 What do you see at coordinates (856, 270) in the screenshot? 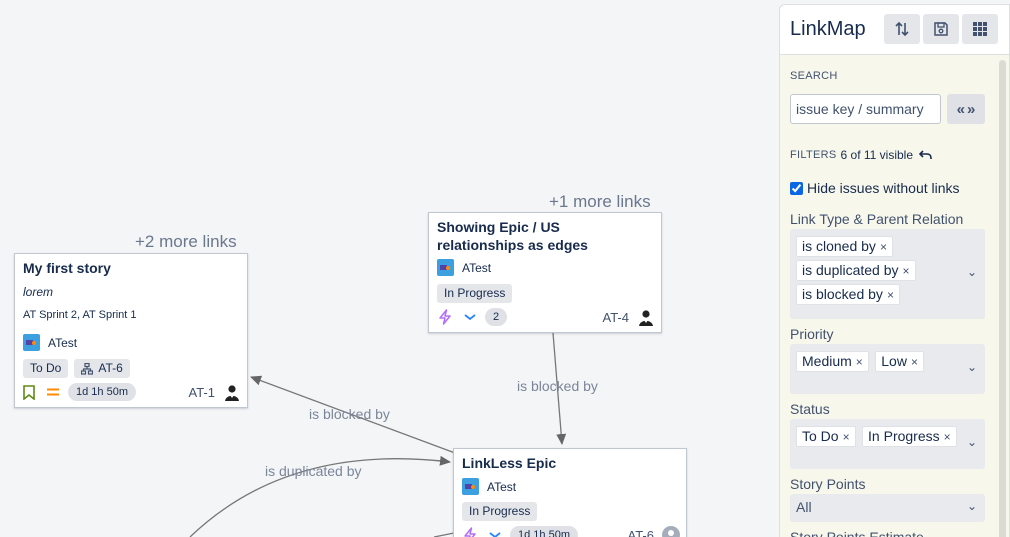
I see `filter-chip: is duplicated by ×` at bounding box center [856, 270].